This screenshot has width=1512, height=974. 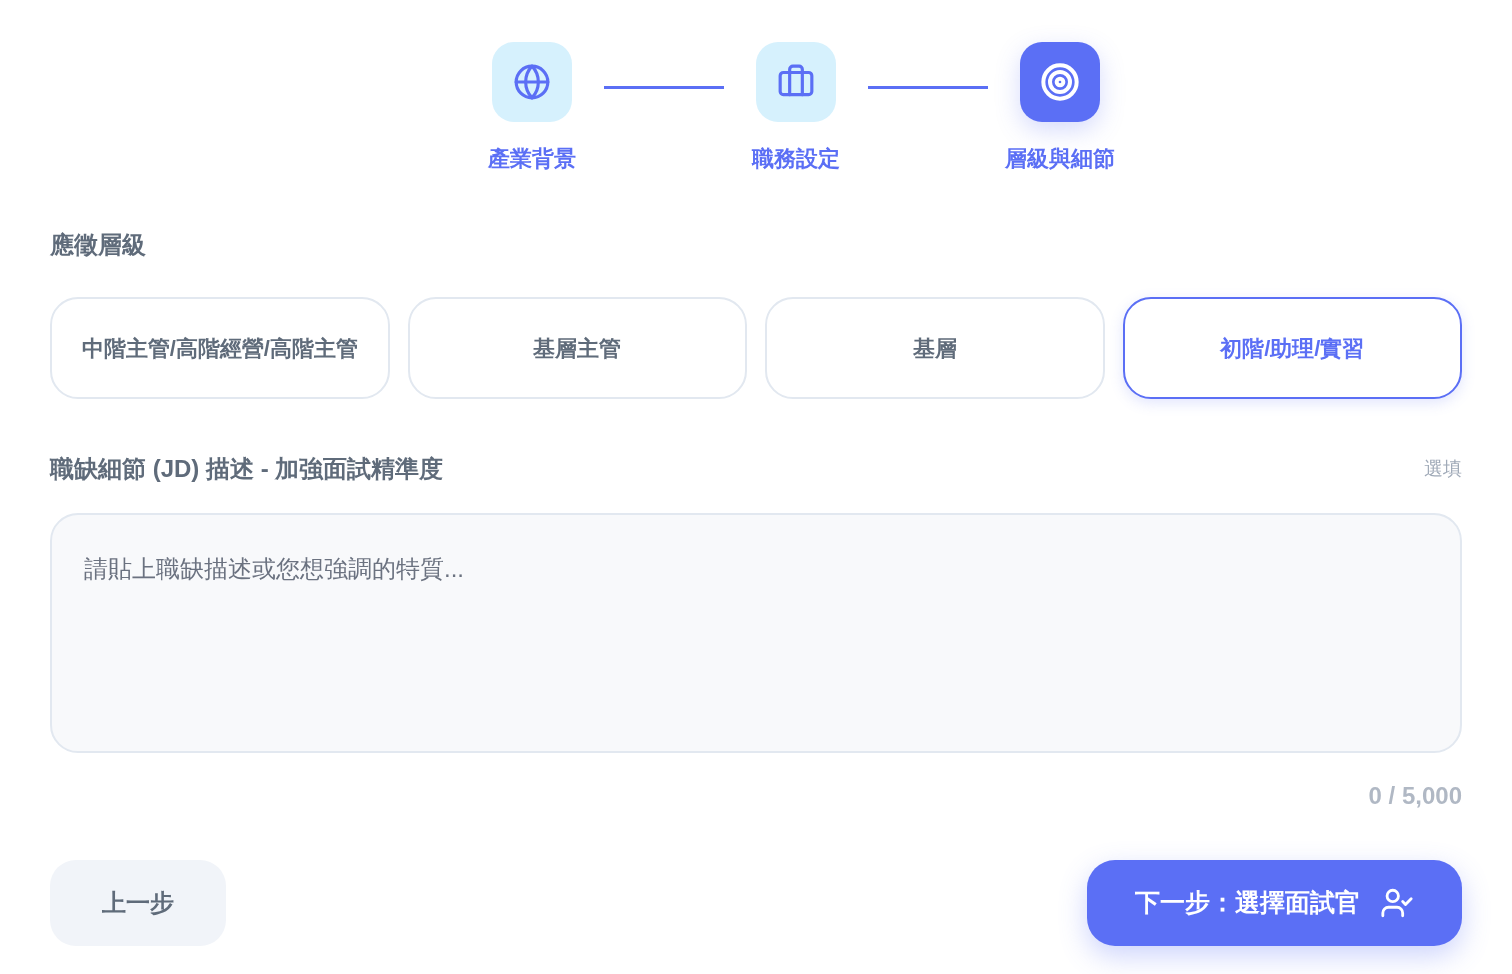 What do you see at coordinates (1443, 468) in the screenshot?
I see `optional-label: 選填` at bounding box center [1443, 468].